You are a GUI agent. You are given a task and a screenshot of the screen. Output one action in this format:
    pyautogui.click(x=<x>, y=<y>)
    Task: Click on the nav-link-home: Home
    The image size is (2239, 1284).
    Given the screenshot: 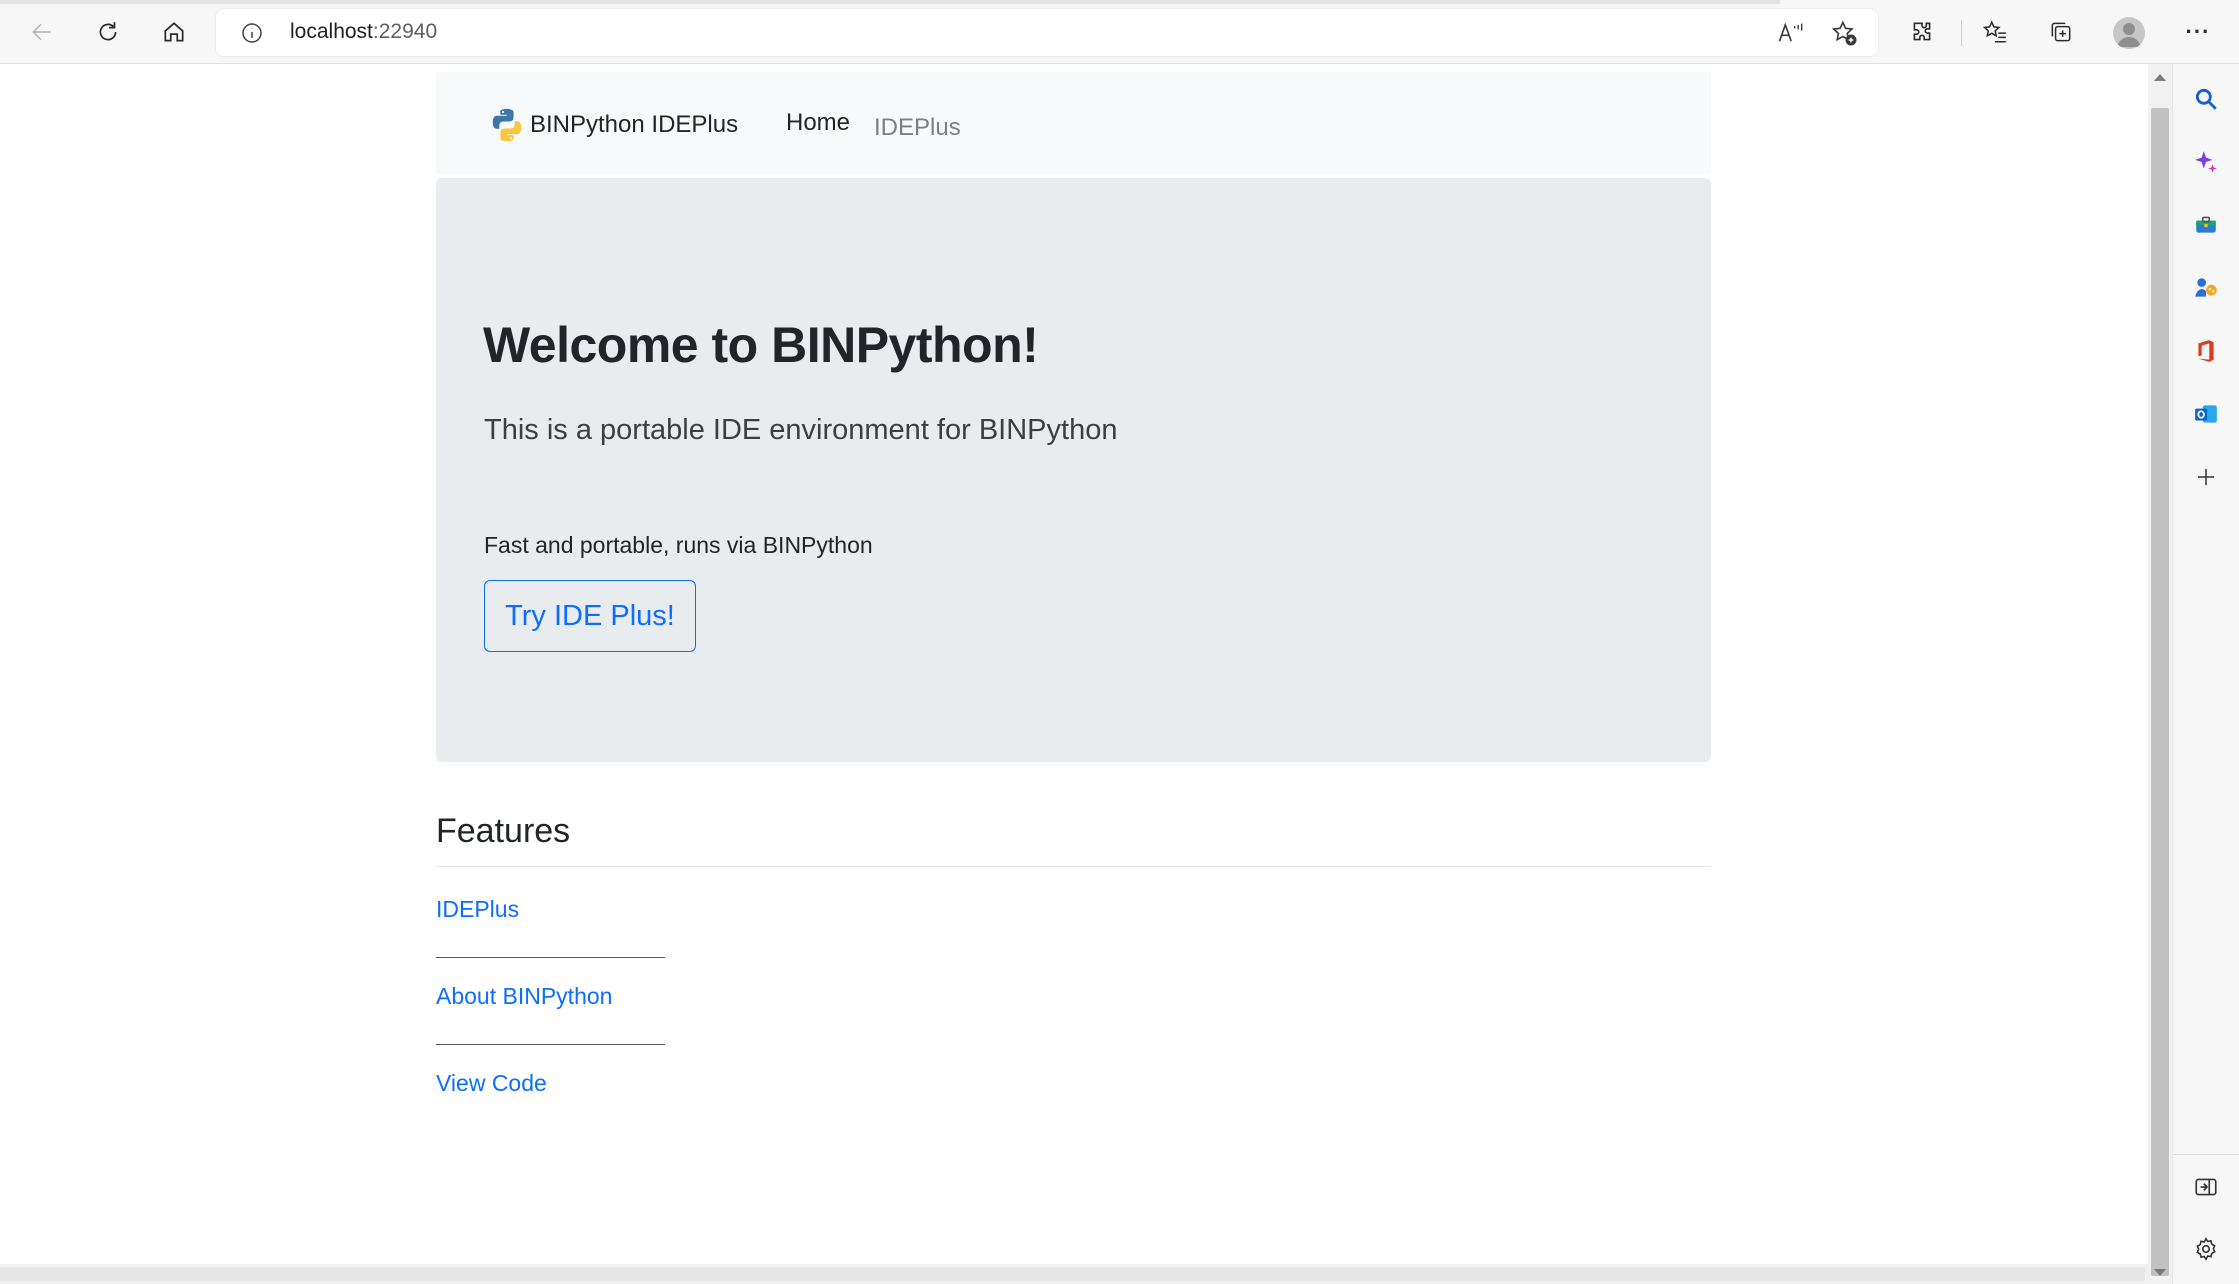 What is the action you would take?
    pyautogui.click(x=818, y=123)
    